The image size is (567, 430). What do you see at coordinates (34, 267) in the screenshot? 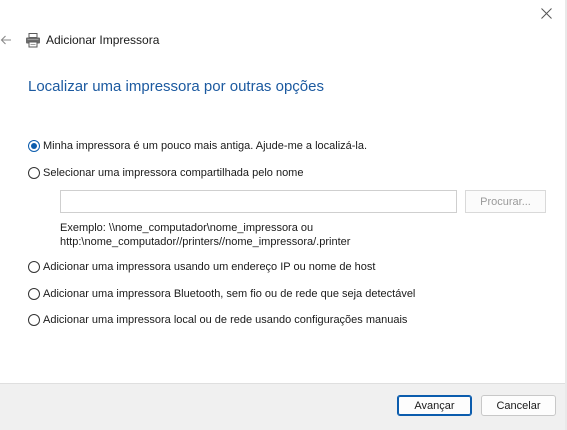
I see `radio-ip-address` at bounding box center [34, 267].